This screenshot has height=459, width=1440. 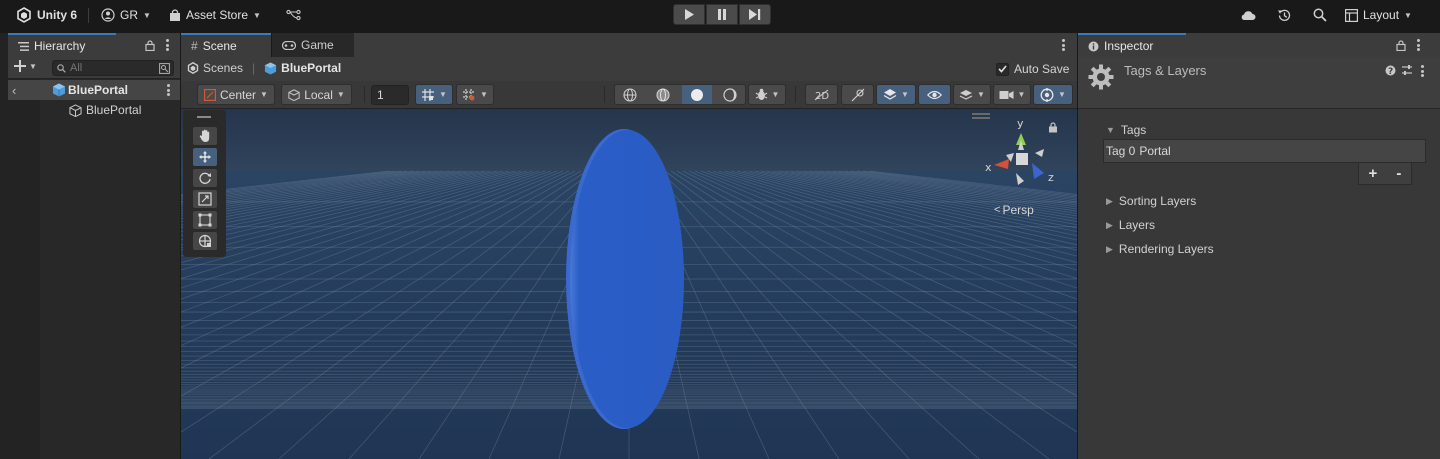 What do you see at coordinates (1053, 94) in the screenshot?
I see `gizmos-dropdown: ▼` at bounding box center [1053, 94].